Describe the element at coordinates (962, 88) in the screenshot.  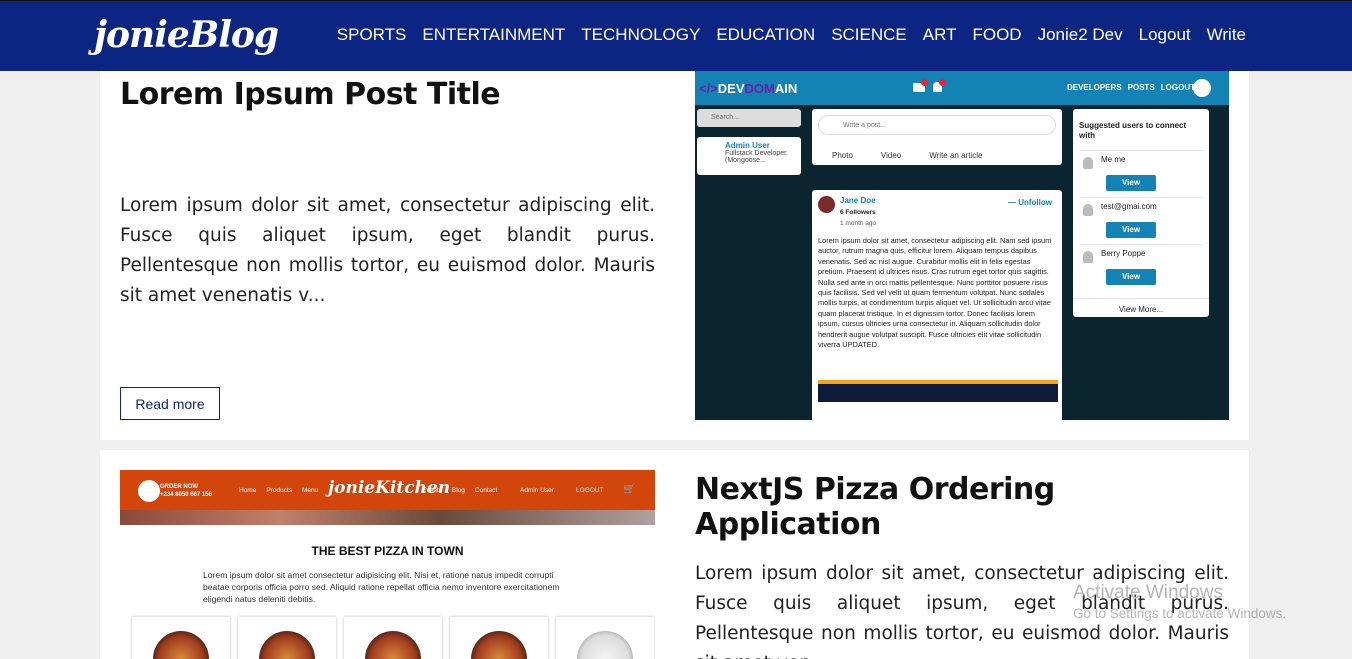
I see `mock-navbar: </>DEVDOMAIN DEVELOPERS POSTS LOGOUT` at that location.